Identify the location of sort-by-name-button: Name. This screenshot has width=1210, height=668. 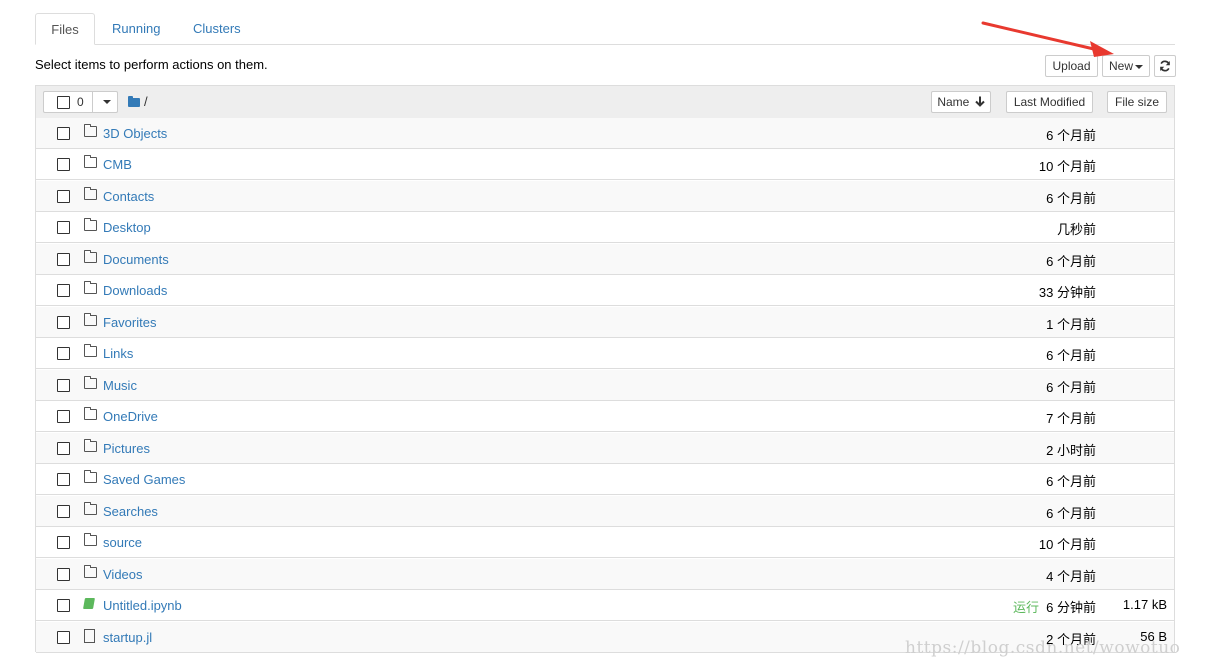
(961, 102).